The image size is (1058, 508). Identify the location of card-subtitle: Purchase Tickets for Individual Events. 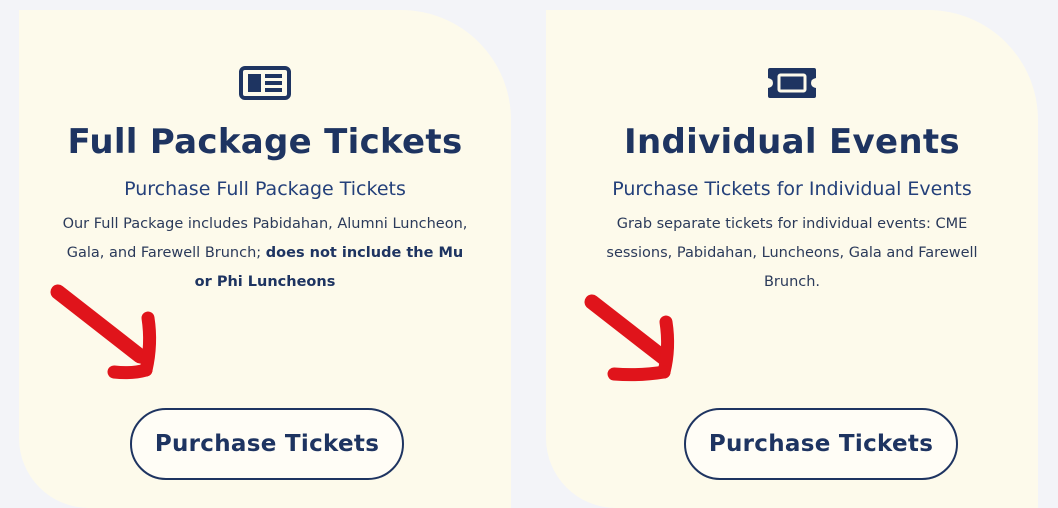
(792, 189).